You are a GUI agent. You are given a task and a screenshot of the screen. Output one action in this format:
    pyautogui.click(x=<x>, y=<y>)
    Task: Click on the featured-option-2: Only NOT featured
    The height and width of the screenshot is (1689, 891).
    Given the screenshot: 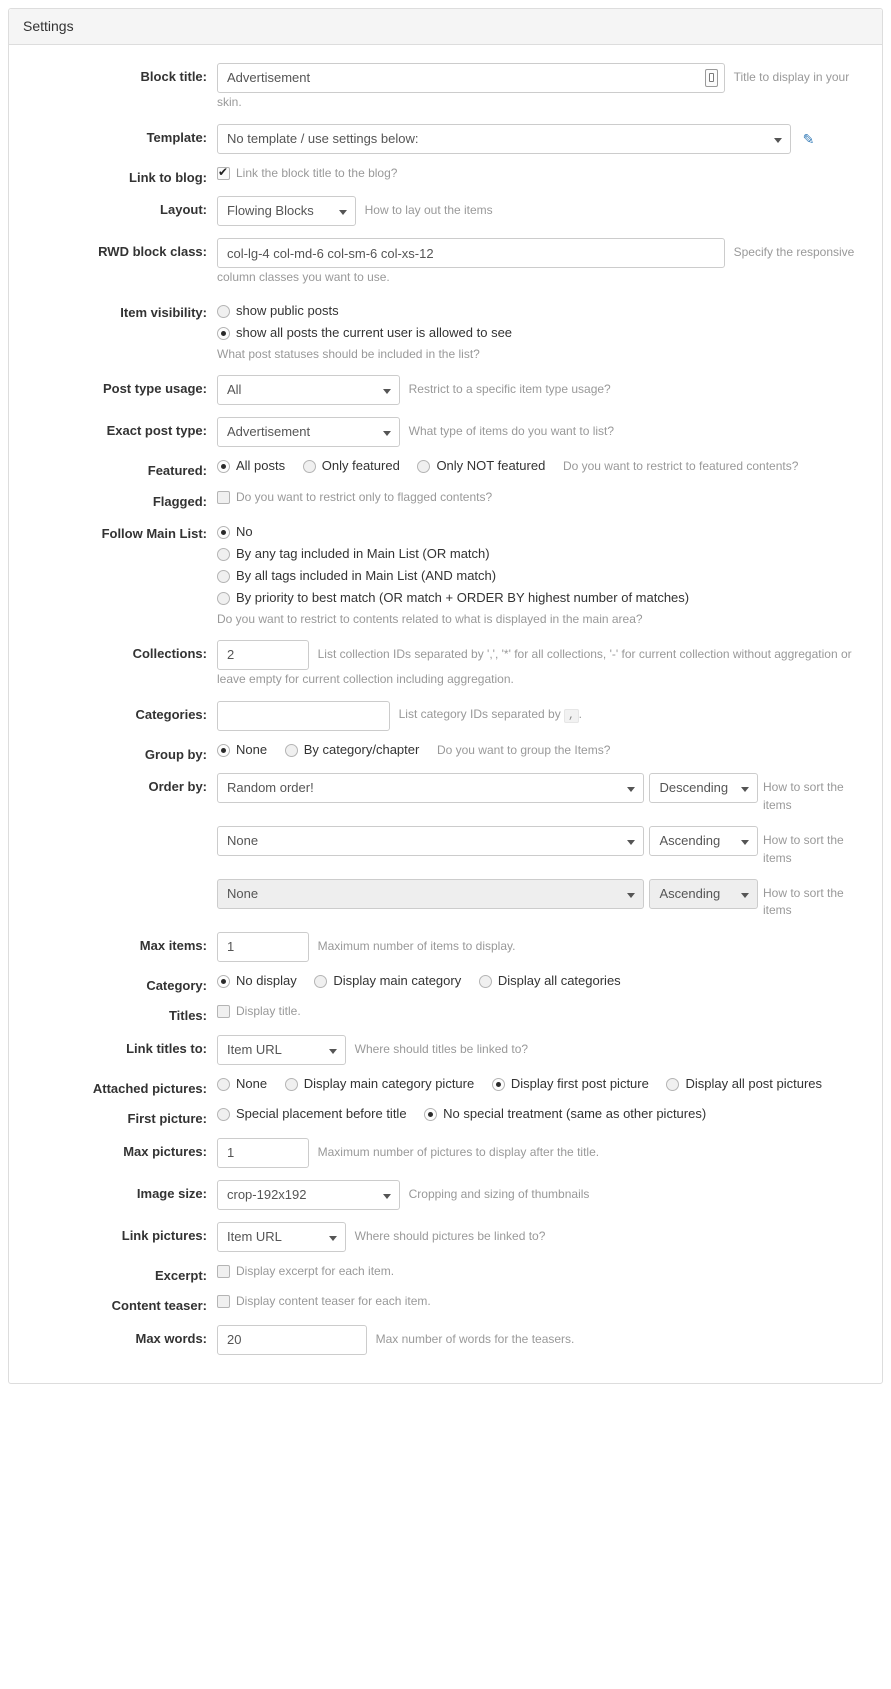 What is the action you would take?
    pyautogui.click(x=481, y=466)
    